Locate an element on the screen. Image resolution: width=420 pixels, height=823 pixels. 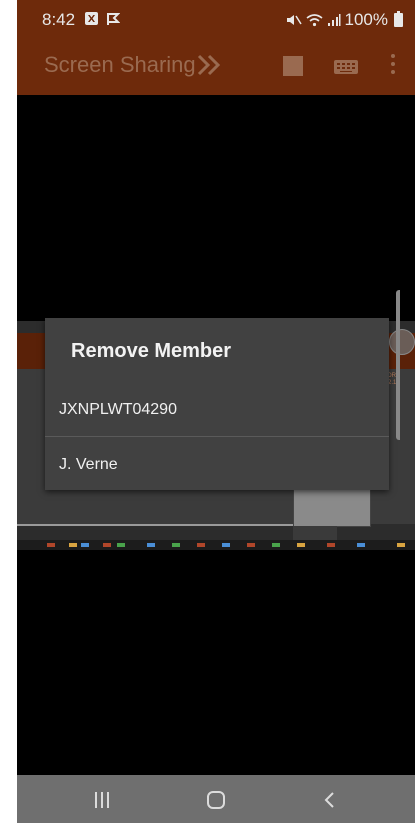
signal-icon is located at coordinates (334, 20).